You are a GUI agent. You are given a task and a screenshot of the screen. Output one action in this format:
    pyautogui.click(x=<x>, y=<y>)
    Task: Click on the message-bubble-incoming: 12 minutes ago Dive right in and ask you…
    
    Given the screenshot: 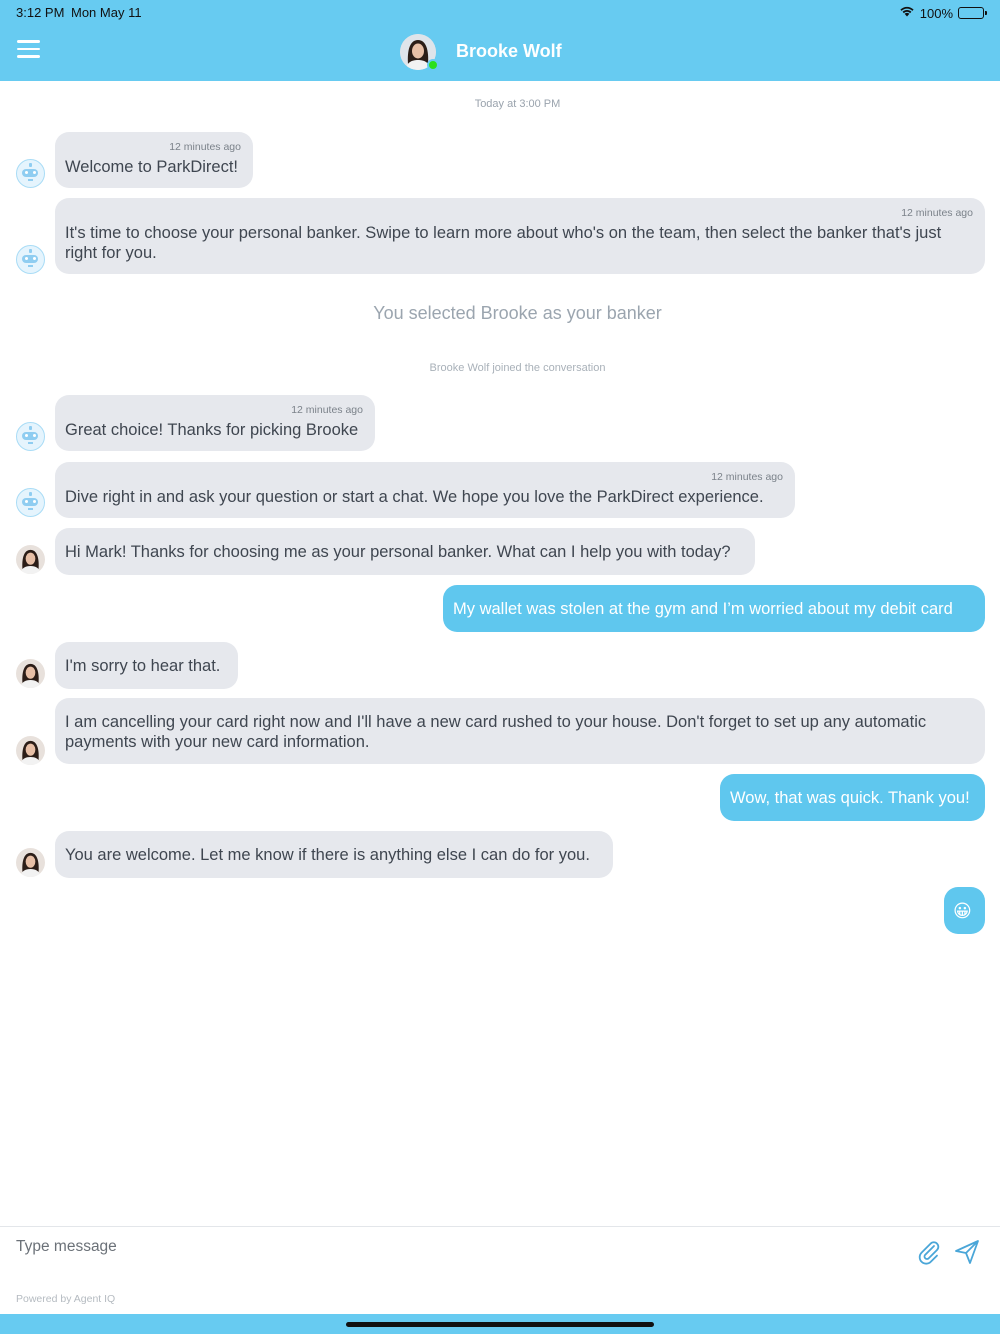 What is the action you would take?
    pyautogui.click(x=425, y=490)
    